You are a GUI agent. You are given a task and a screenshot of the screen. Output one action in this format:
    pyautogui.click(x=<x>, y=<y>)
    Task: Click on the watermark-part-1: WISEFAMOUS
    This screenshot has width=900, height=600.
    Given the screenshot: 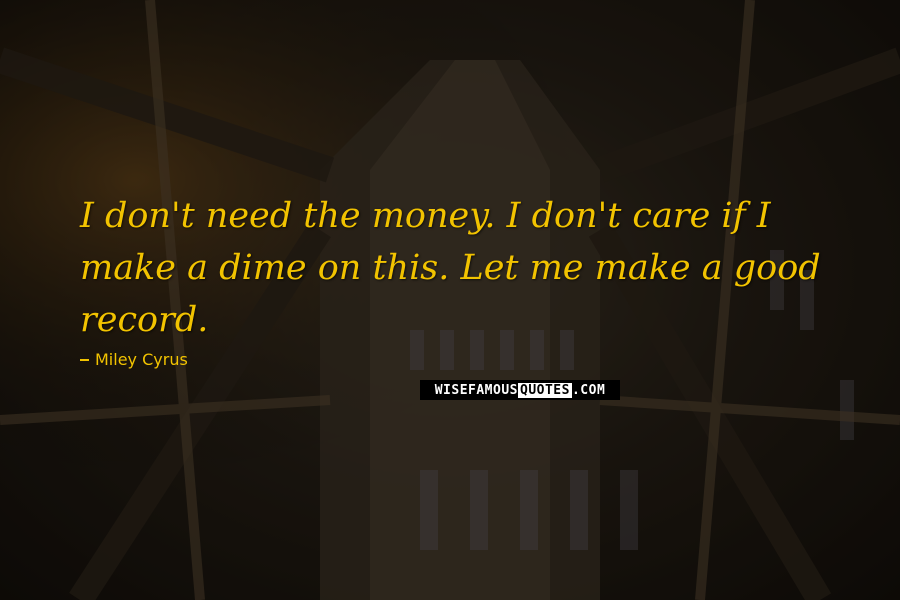 What is the action you would take?
    pyautogui.click(x=476, y=390)
    